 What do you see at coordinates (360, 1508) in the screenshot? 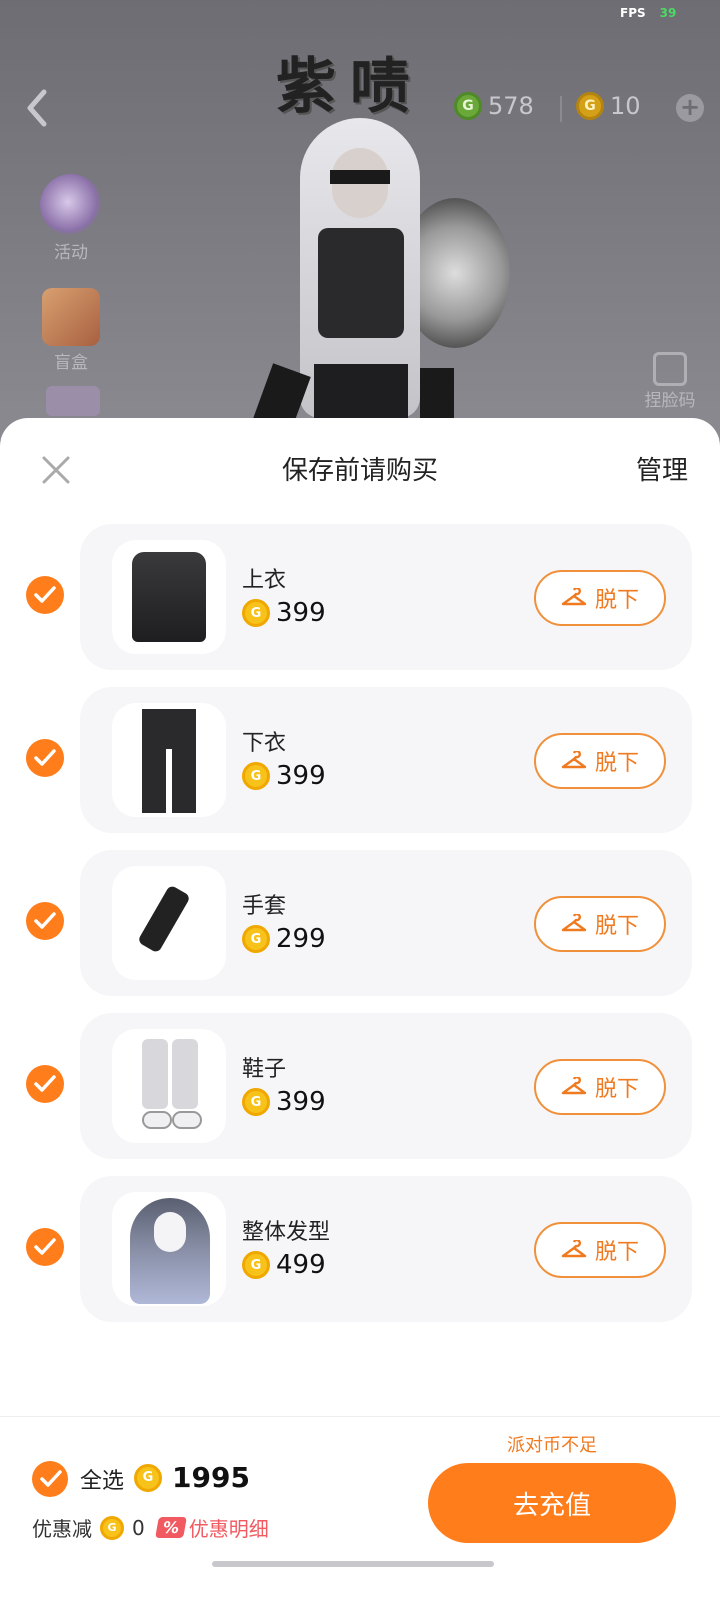
I see `checkout-footer: 派对币不足 全选 G 1995 优惠减 G 0 % 优惠明细 去充值` at bounding box center [360, 1508].